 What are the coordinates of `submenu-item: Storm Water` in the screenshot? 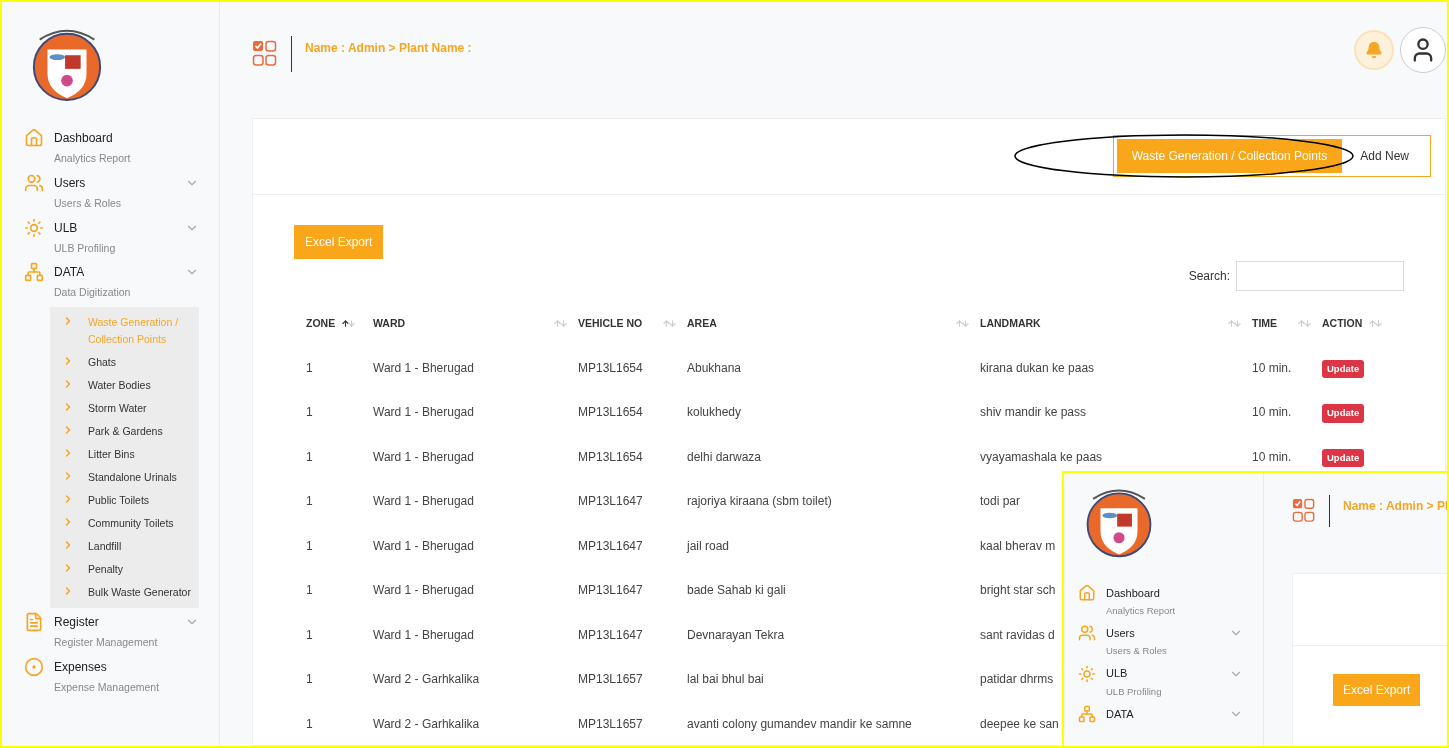 It's located at (117, 408).